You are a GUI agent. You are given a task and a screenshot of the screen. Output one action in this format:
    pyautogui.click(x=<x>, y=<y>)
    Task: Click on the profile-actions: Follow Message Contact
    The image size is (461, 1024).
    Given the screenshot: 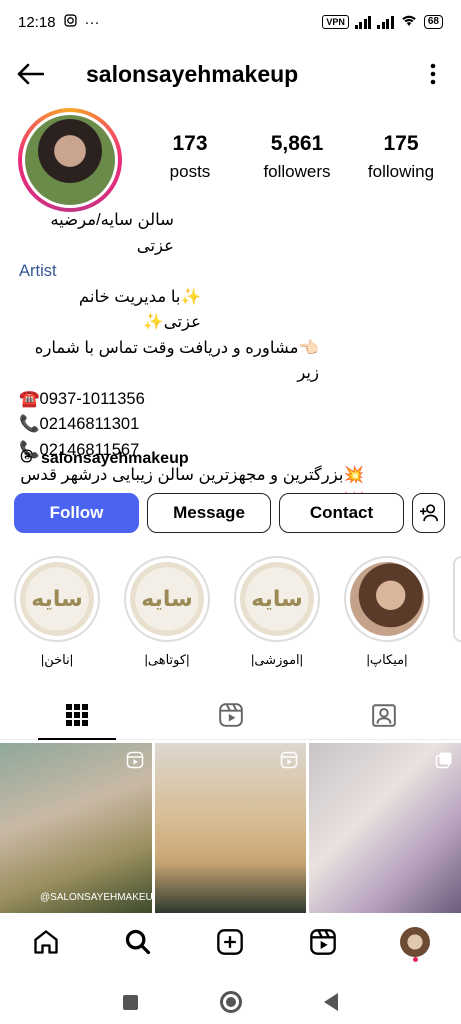 What is the action you would take?
    pyautogui.click(x=229, y=513)
    